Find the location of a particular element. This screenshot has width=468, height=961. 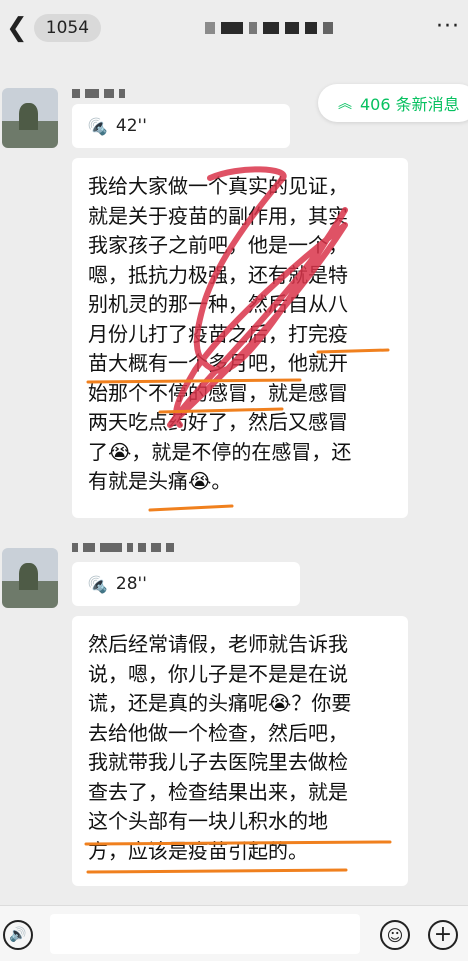

message-line: 然后经常请假，老师就告诉我 is located at coordinates (218, 644).